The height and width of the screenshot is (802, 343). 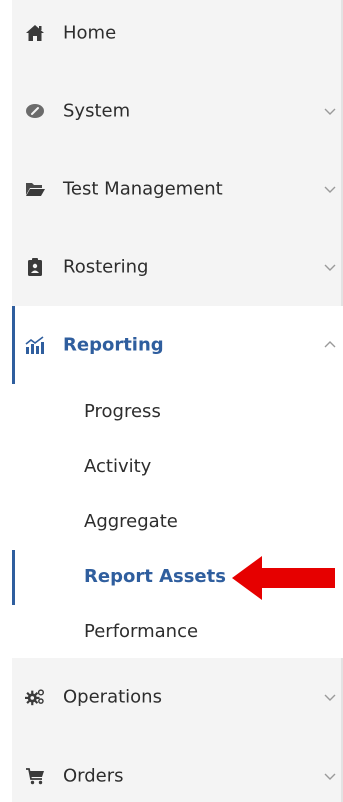 What do you see at coordinates (177, 769) in the screenshot?
I see `sidebar-item-orders: Orders` at bounding box center [177, 769].